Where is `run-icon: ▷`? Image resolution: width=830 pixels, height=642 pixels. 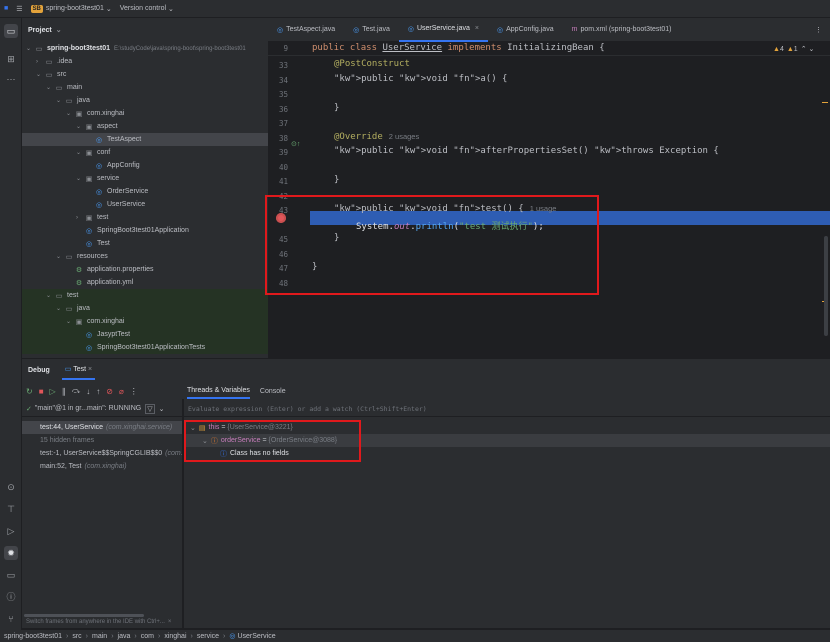 run-icon: ▷ is located at coordinates (11, 531).